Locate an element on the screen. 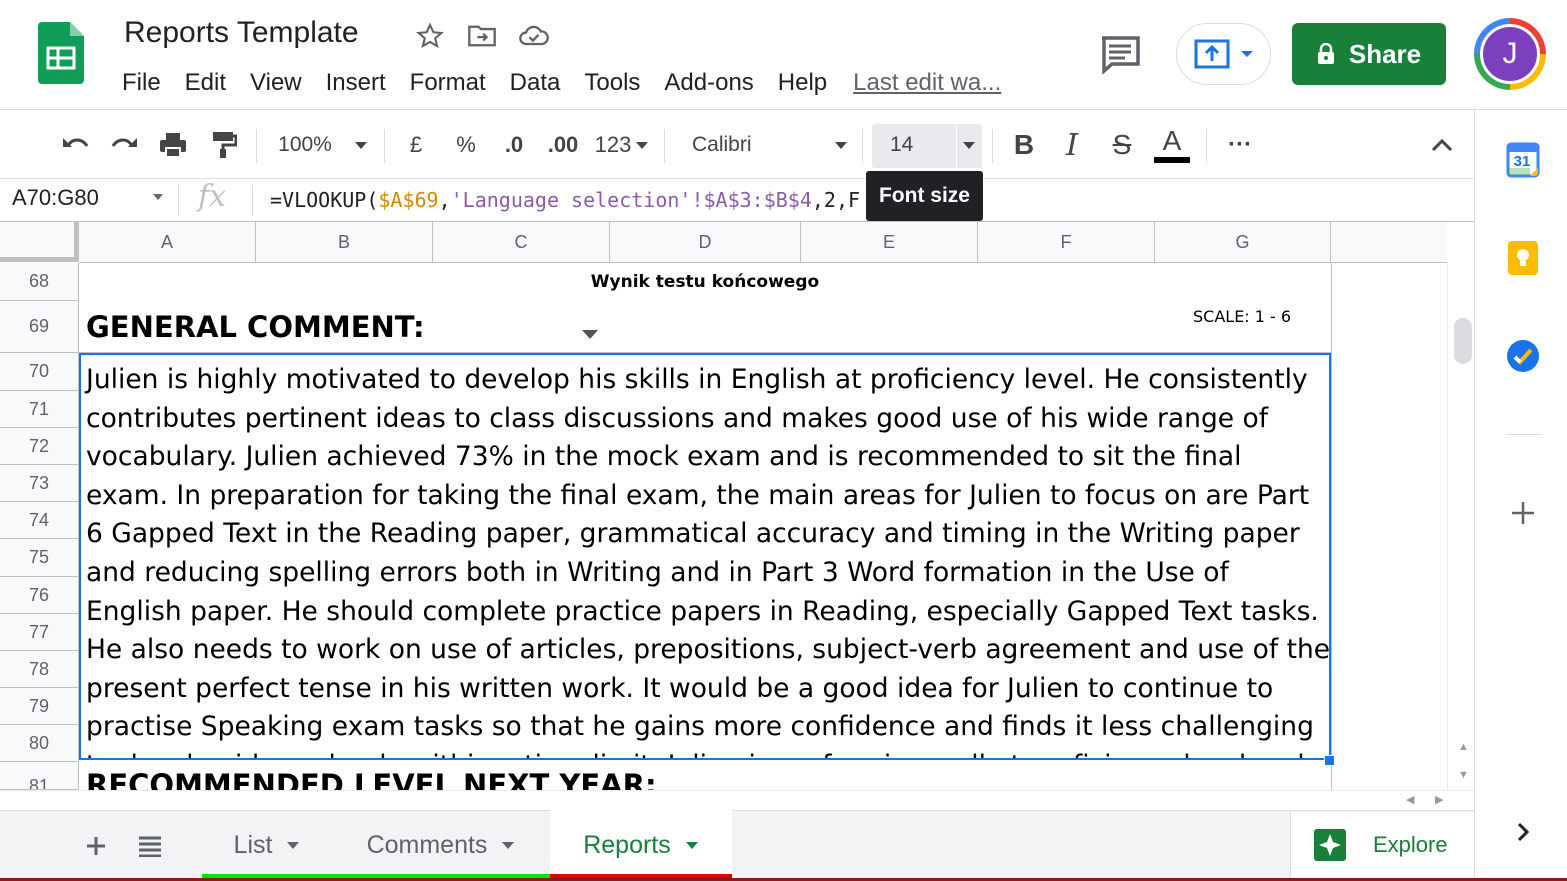 The image size is (1567, 881). column-header-empty is located at coordinates (1389, 242).